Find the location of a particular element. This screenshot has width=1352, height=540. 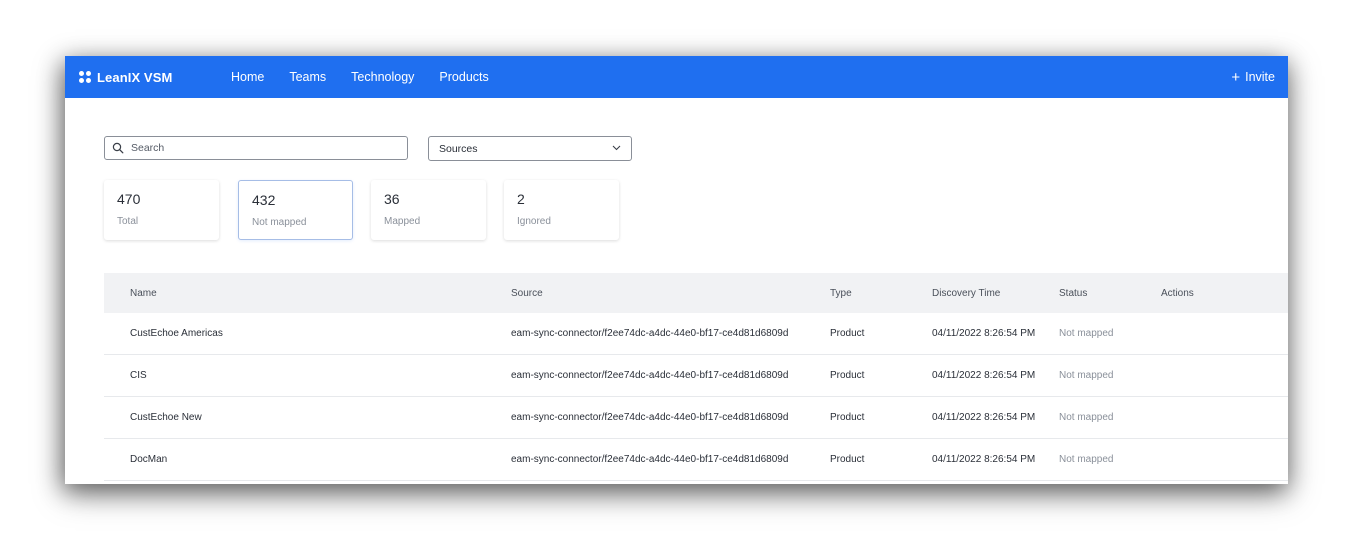

column-header-status: Status is located at coordinates (1073, 293).